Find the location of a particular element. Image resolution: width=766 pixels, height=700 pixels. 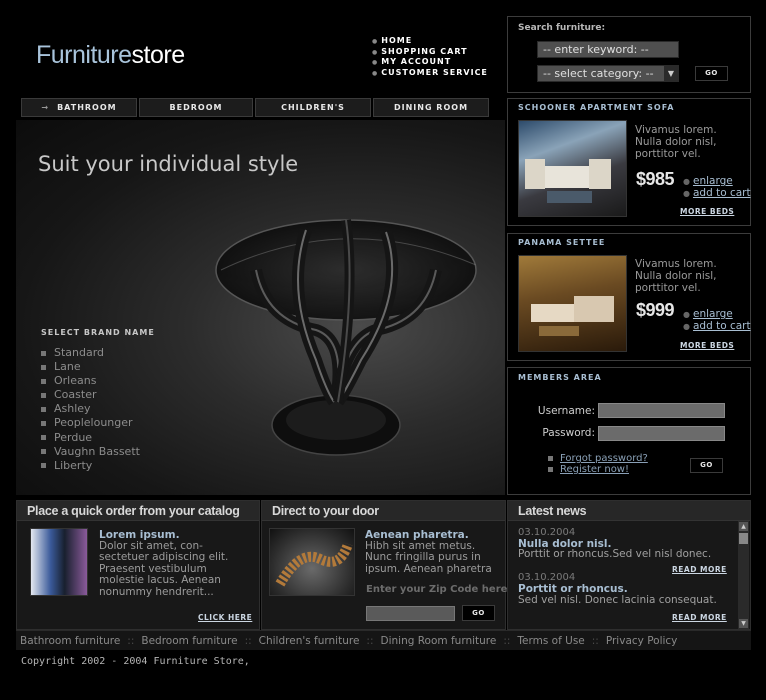

catalog-heading: Place a quick order from your catalog is located at coordinates (138, 511).